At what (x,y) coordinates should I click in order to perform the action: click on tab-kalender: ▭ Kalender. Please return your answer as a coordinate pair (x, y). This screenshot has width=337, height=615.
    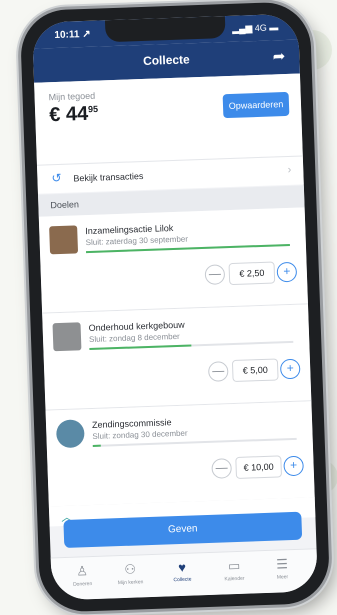
    Looking at the image, I should click on (234, 570).